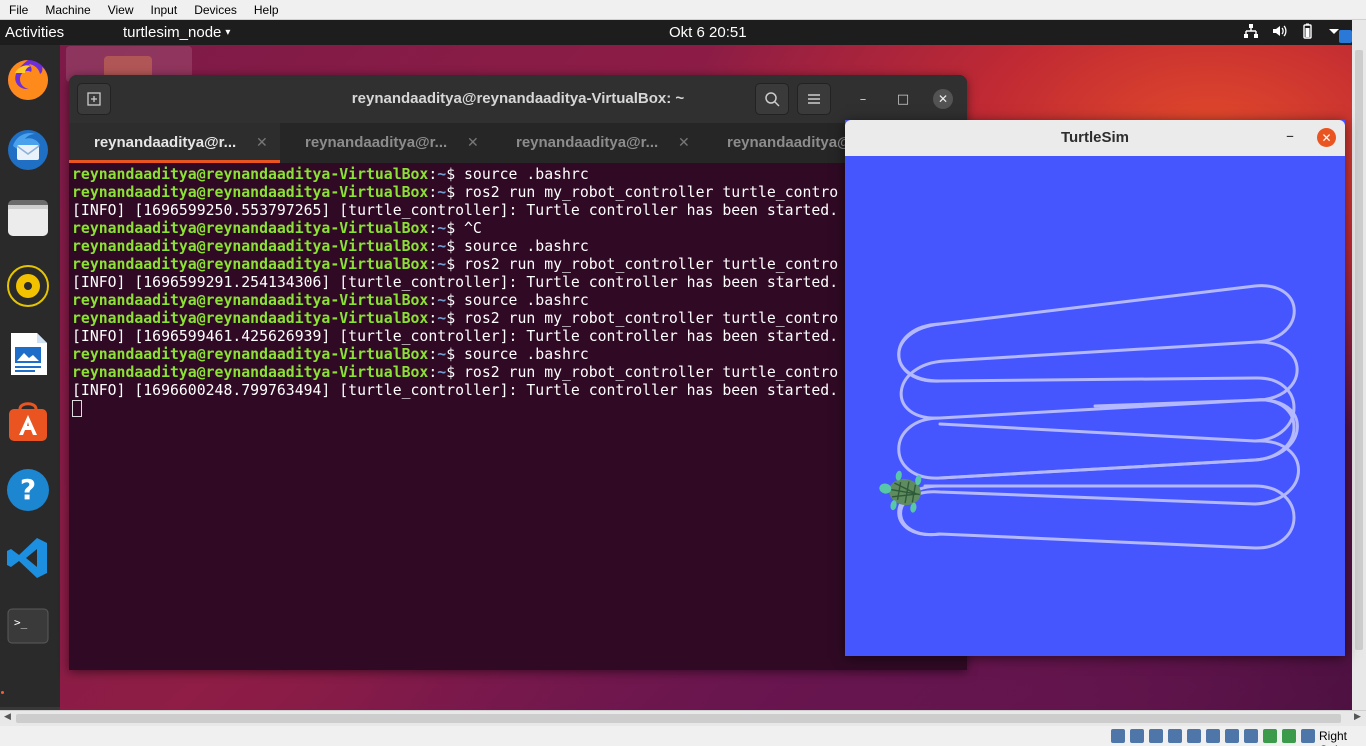  What do you see at coordinates (176, 32) in the screenshot?
I see `app-menu: turtlesim_node ▾` at bounding box center [176, 32].